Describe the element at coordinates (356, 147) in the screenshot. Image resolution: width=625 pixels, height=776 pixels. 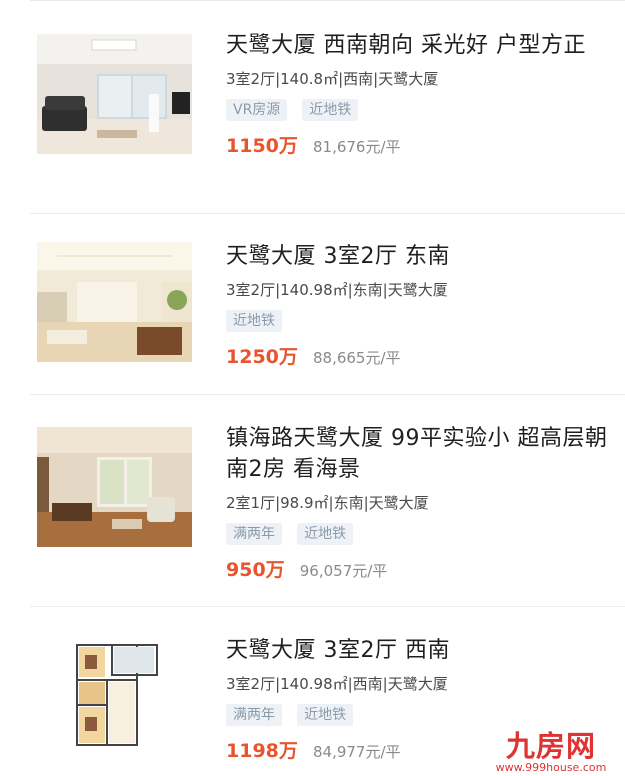
I see `listing-unit-price: 81,676元/平` at that location.